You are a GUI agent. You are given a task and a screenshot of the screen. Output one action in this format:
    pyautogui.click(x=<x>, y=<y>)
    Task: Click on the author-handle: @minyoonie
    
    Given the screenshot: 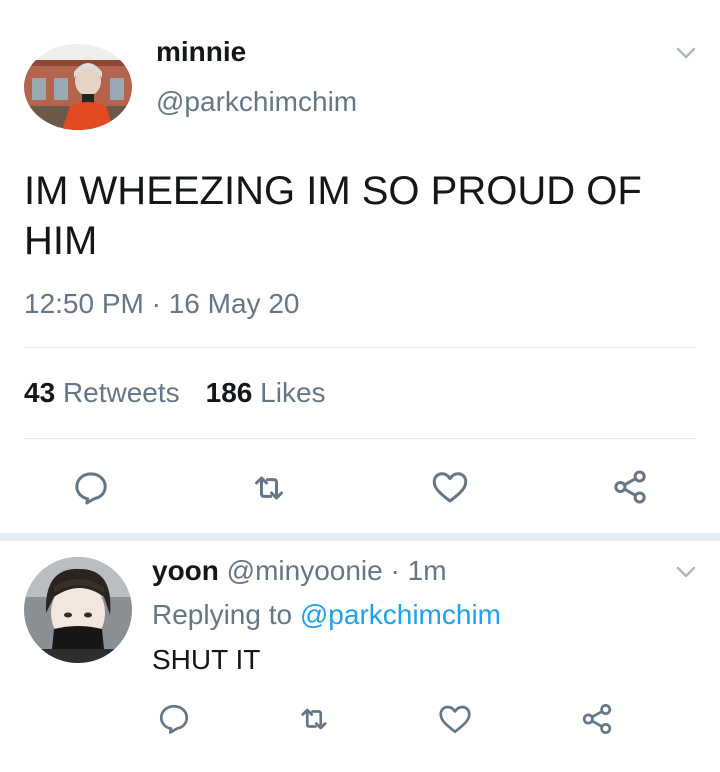 What is the action you would take?
    pyautogui.click(x=305, y=570)
    